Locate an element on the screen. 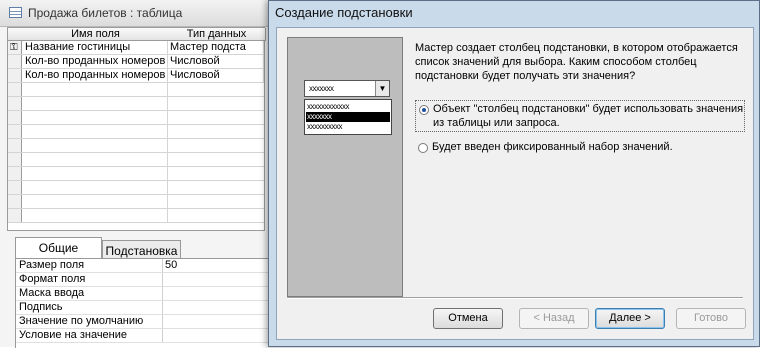 The height and width of the screenshot is (348, 760). property-value: 50 is located at coordinates (219, 265).